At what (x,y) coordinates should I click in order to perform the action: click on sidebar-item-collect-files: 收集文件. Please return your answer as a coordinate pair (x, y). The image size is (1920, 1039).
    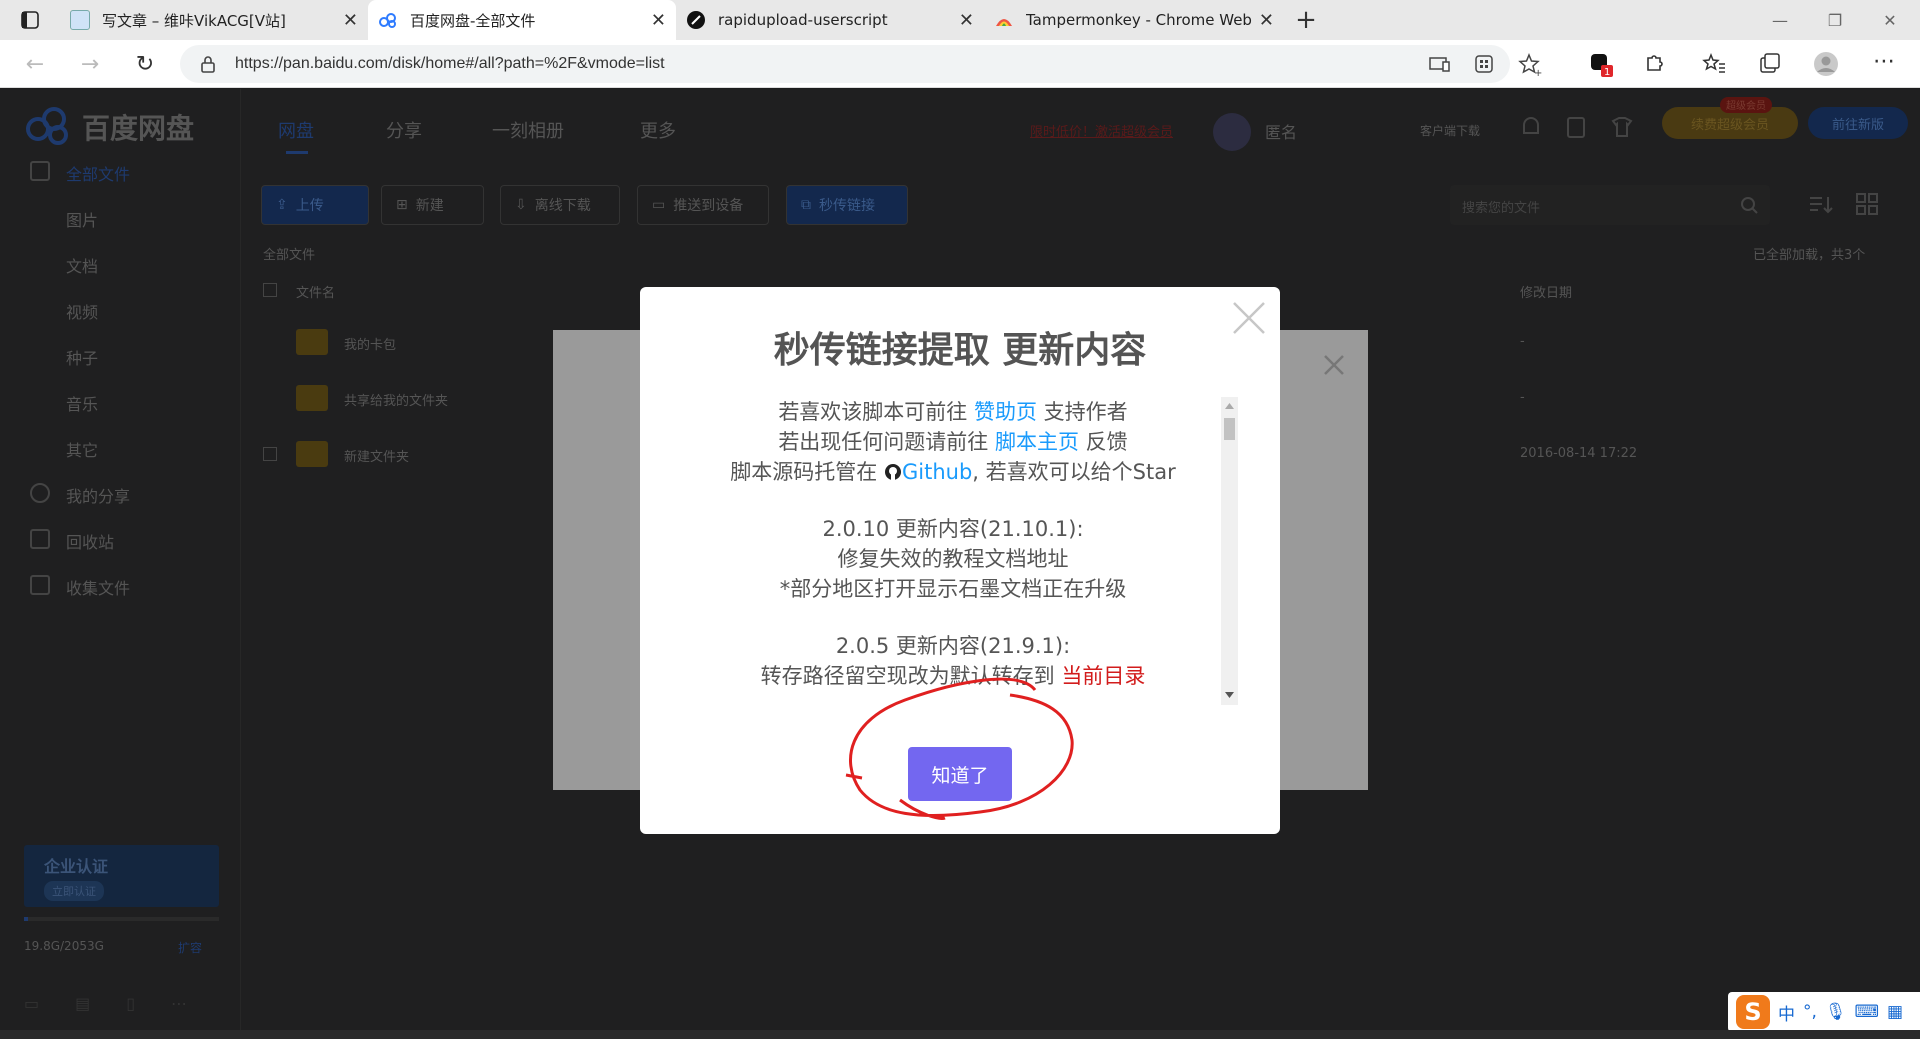
    Looking at the image, I should click on (98, 587).